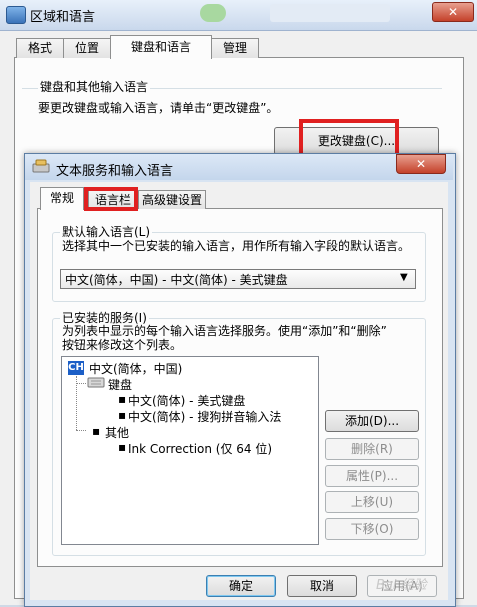  Describe the element at coordinates (117, 432) in the screenshot. I see `tree-item-other: 其他` at that location.